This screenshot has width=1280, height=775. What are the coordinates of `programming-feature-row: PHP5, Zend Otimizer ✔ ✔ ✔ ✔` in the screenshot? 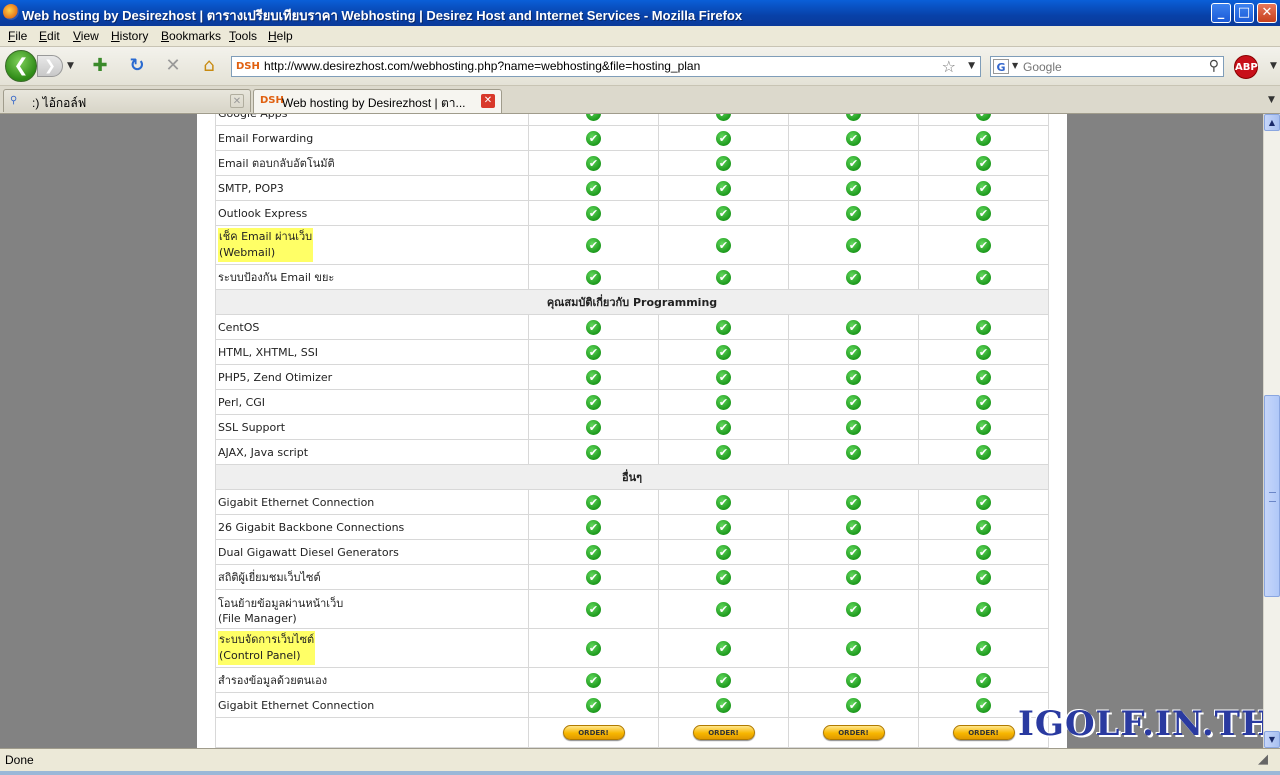 It's located at (632, 377).